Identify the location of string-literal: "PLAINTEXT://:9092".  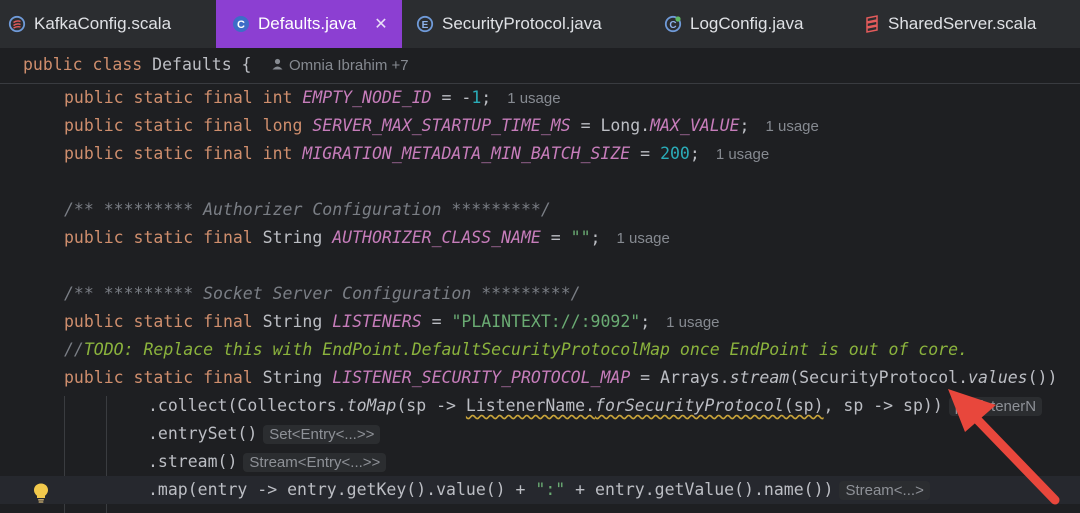
(546, 321).